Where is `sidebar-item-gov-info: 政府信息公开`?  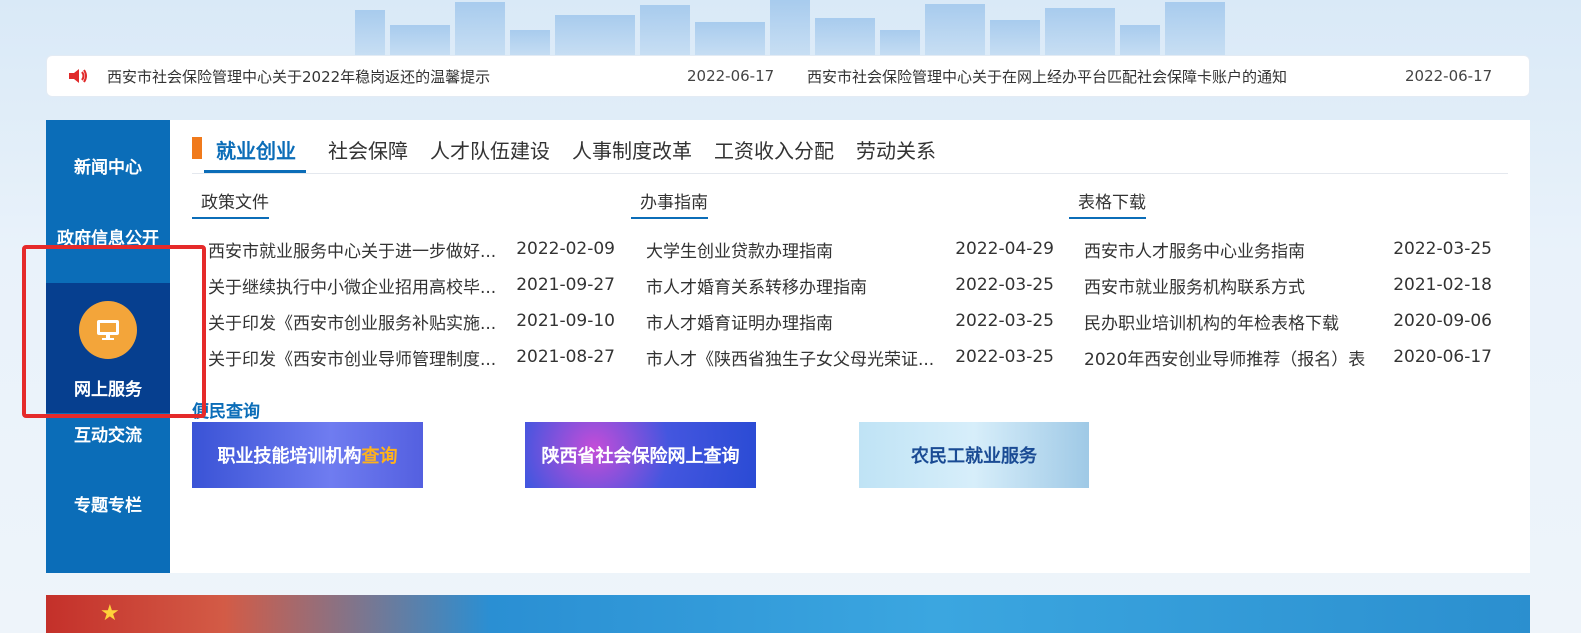 sidebar-item-gov-info: 政府信息公开 is located at coordinates (108, 236).